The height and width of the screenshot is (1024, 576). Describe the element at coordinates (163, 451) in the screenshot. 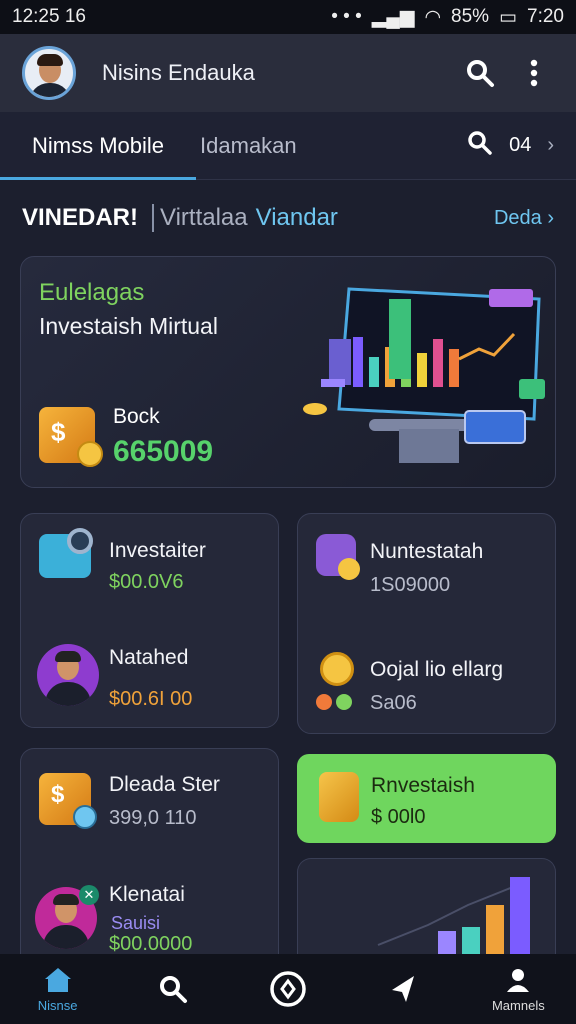

I see `hero-stock-value: 665009` at that location.